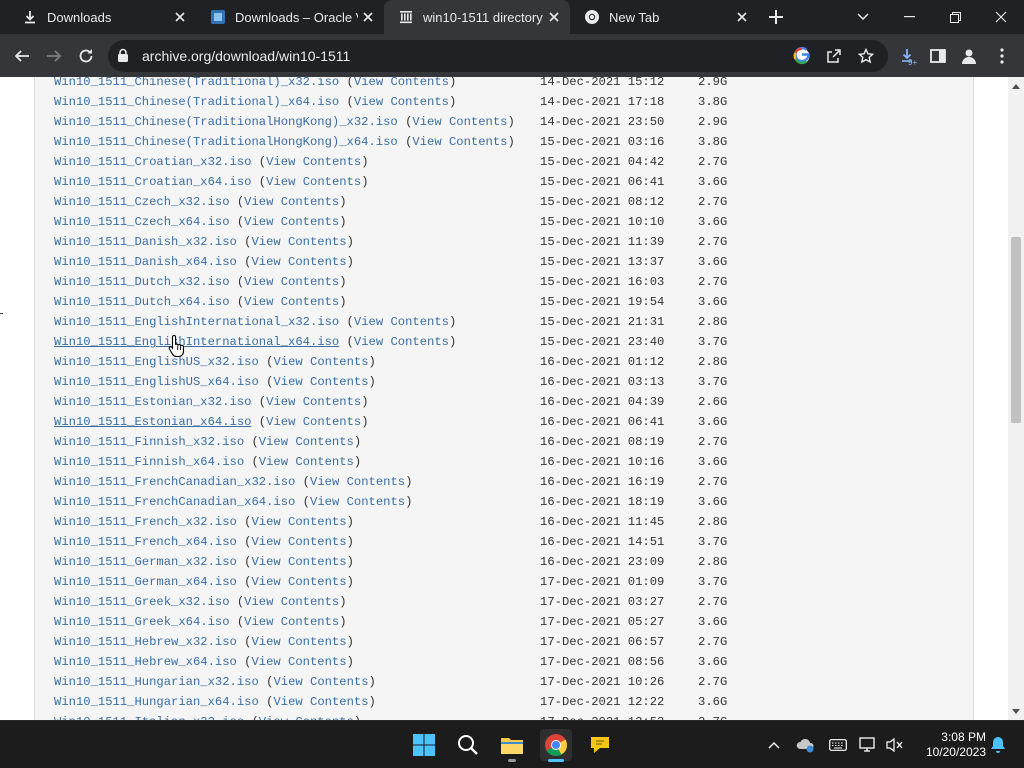 The height and width of the screenshot is (768, 1024). What do you see at coordinates (156, 682) in the screenshot?
I see `file-link: Win10_1511_Hungarian_x32.iso` at bounding box center [156, 682].